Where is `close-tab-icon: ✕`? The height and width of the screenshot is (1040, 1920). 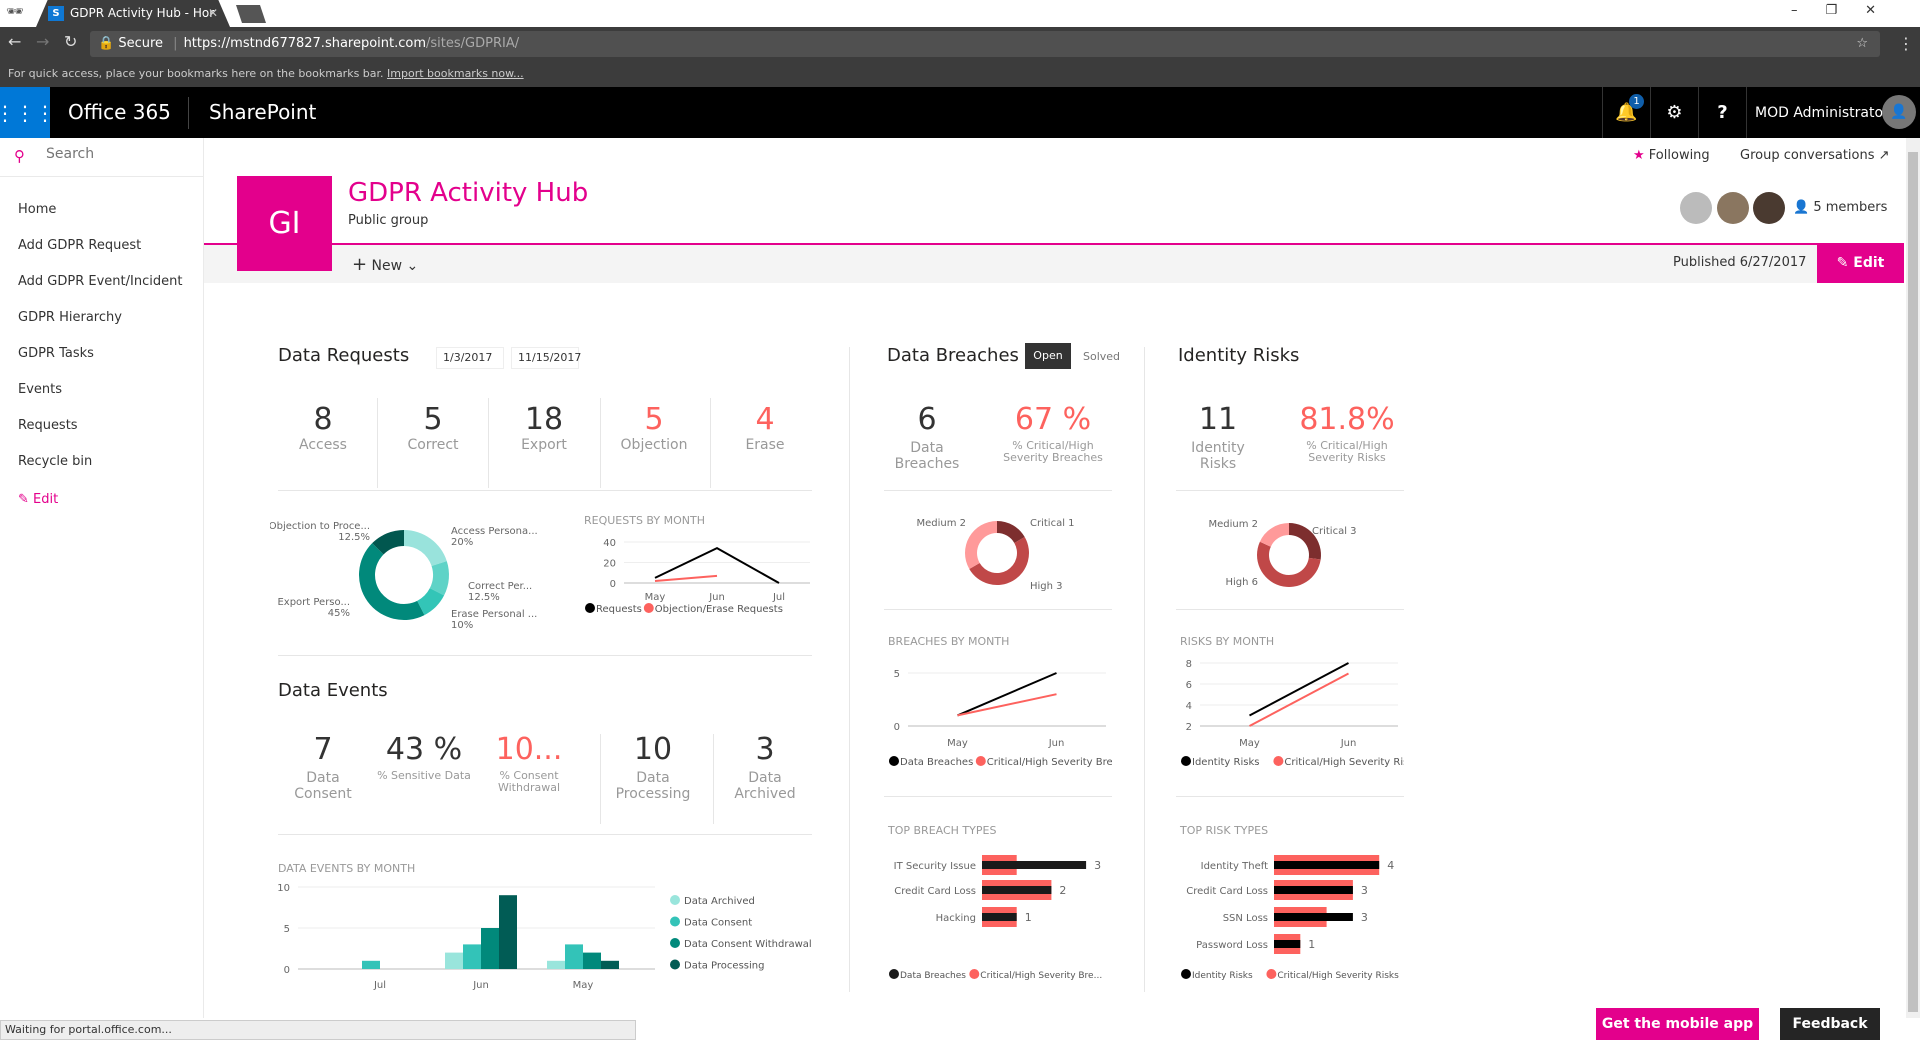
close-tab-icon: ✕ is located at coordinates (213, 13).